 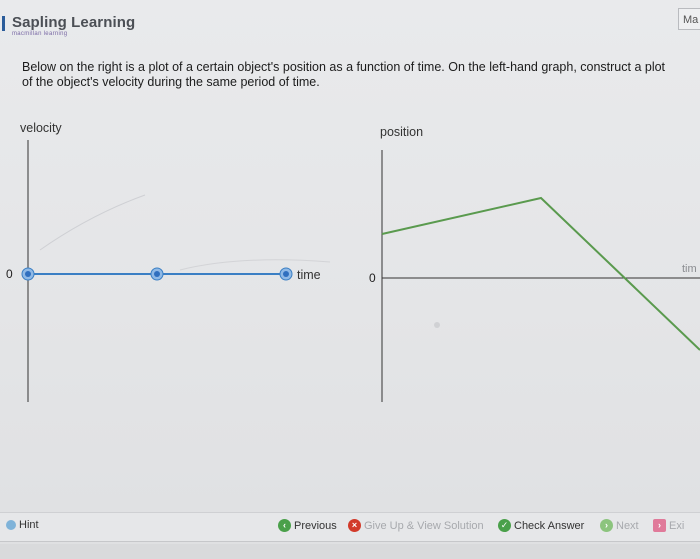 I want to click on next-label: Next, so click(x=627, y=525).